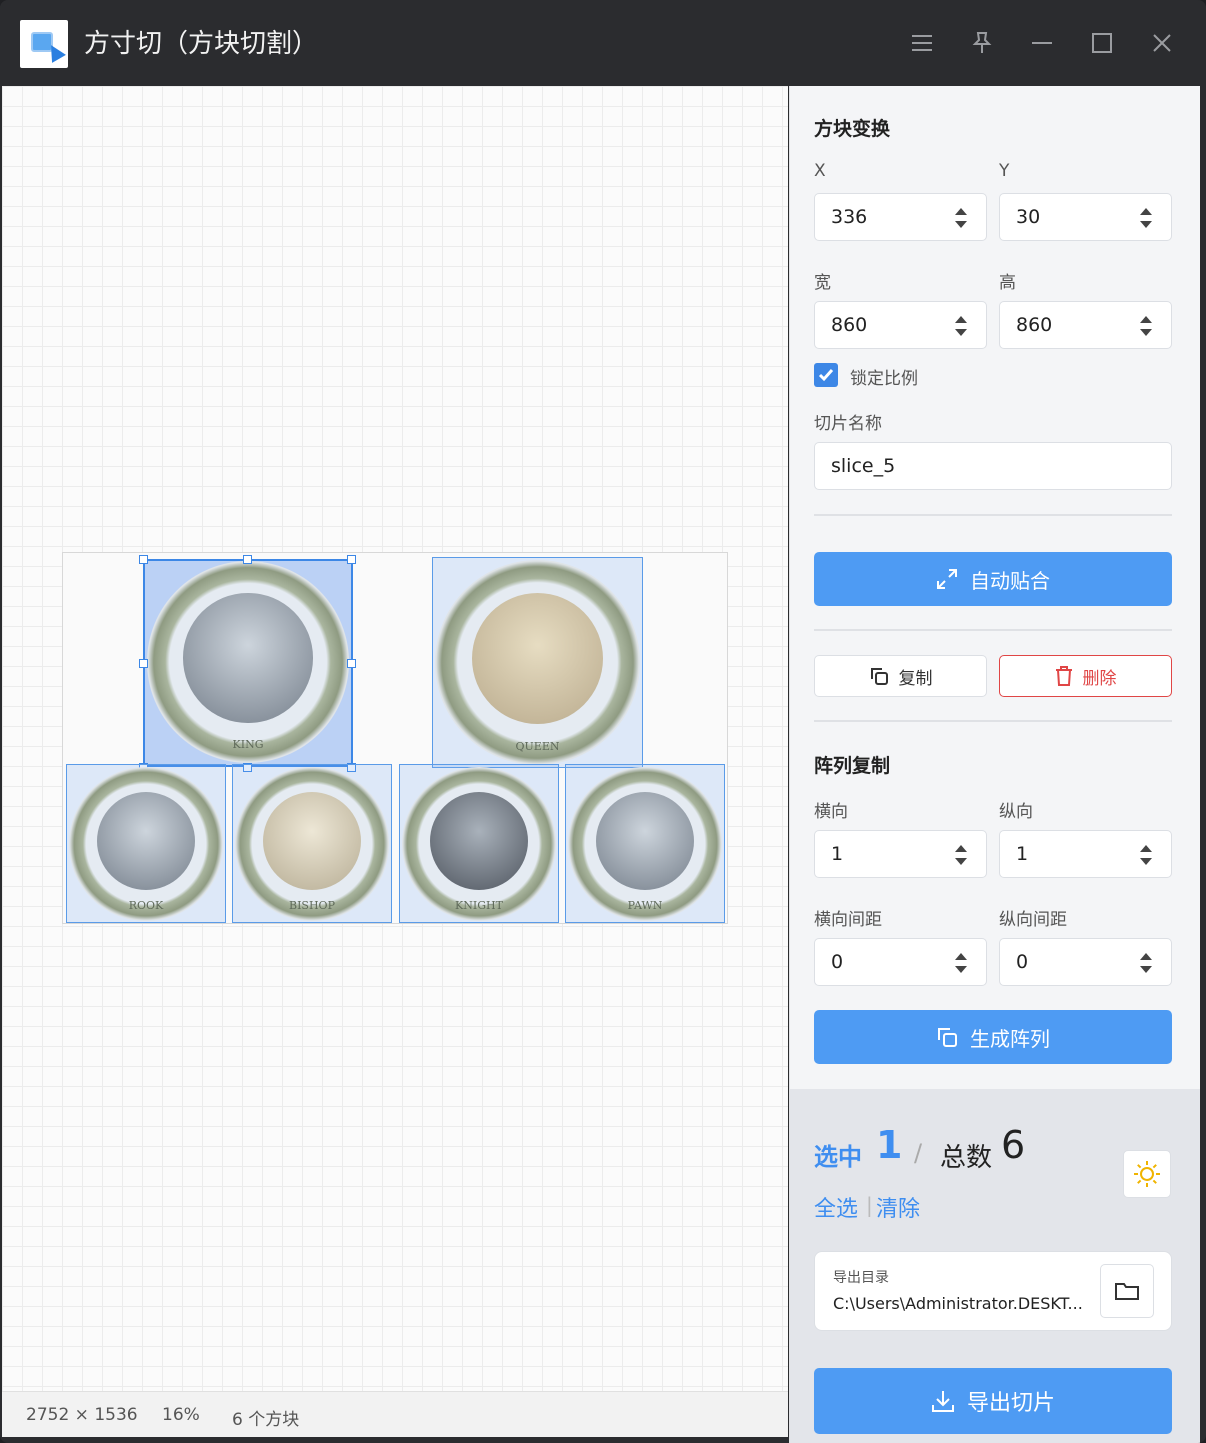 The image size is (1206, 1443). What do you see at coordinates (1042, 43) in the screenshot?
I see `minimize-icon` at bounding box center [1042, 43].